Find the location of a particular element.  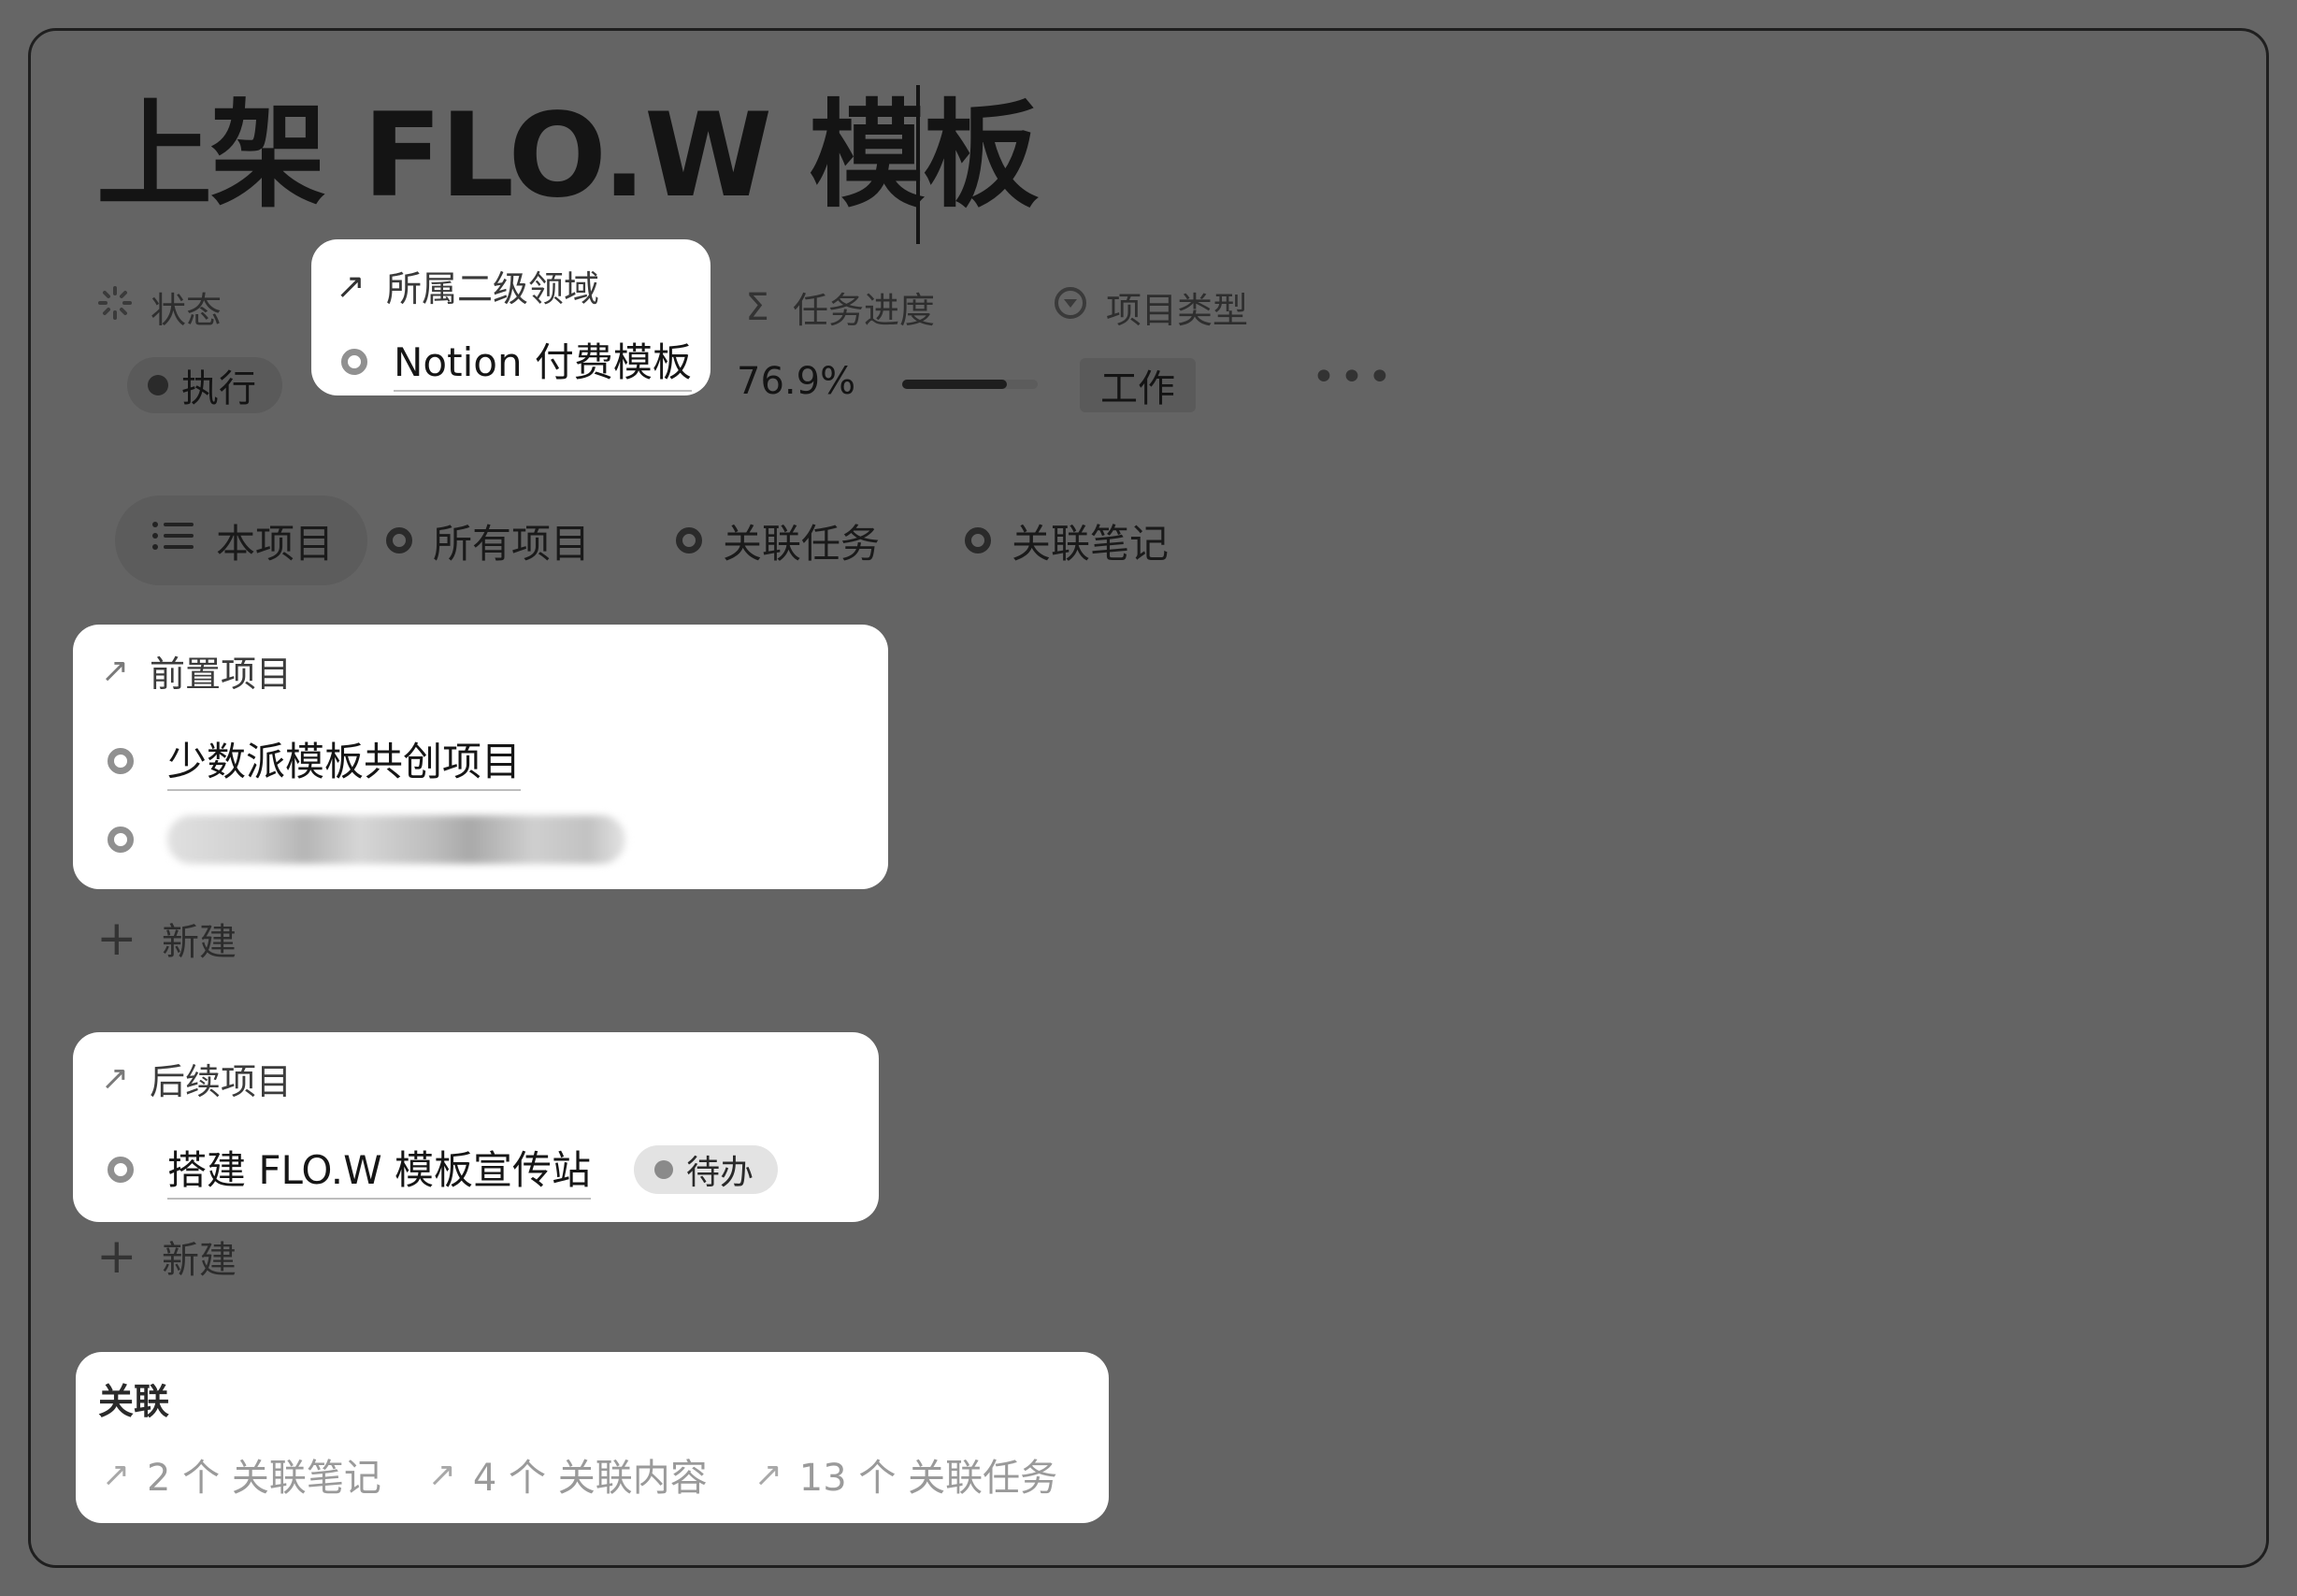

status-badge-label: 待办 is located at coordinates (720, 1172).